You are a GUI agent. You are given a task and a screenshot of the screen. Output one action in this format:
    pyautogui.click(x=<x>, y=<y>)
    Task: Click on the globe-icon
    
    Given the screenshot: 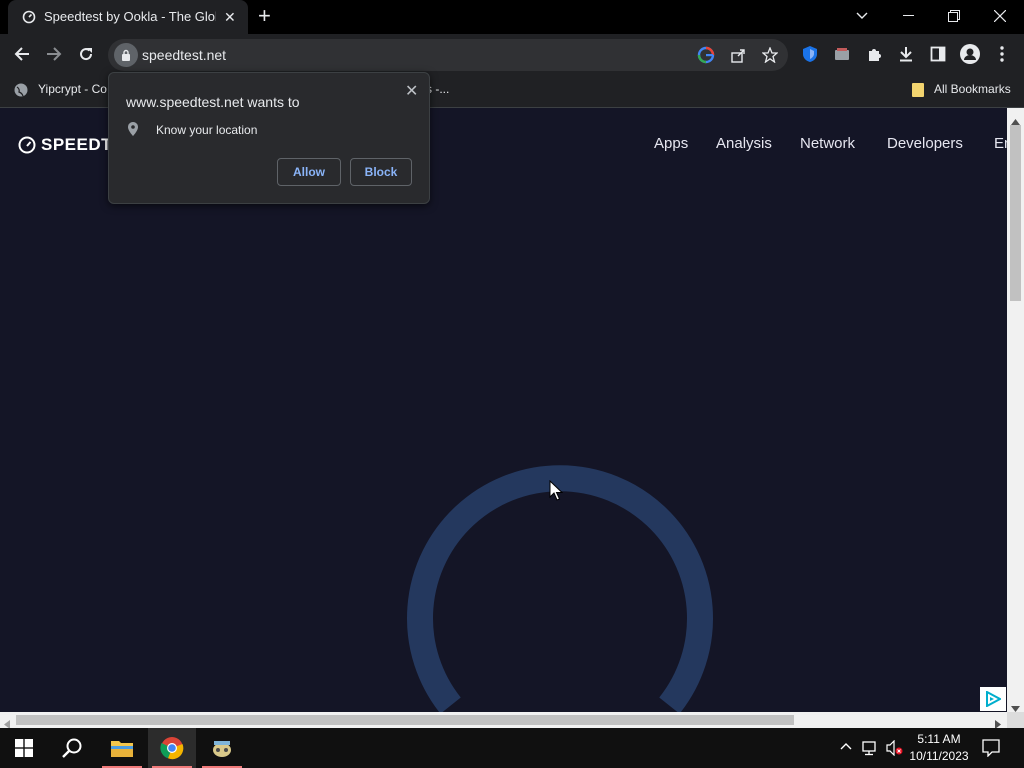 What is the action you would take?
    pyautogui.click(x=21, y=90)
    